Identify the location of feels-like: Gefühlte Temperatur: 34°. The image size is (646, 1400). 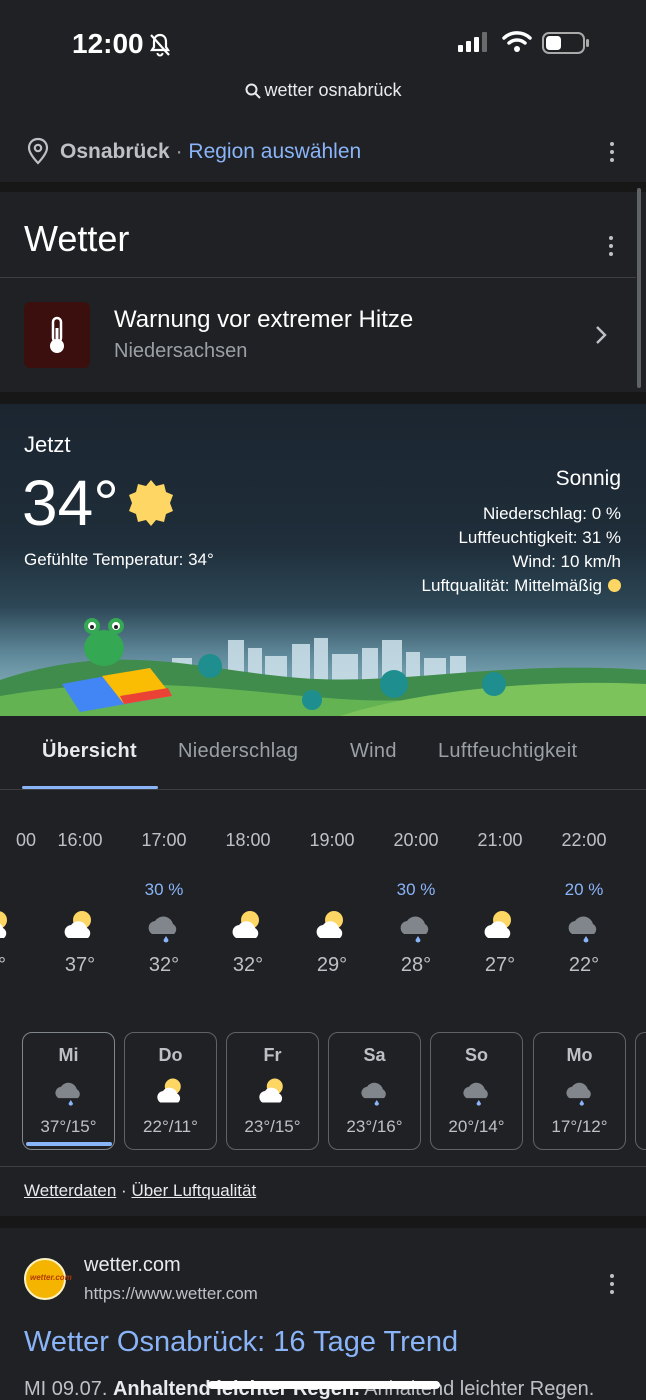
(119, 559).